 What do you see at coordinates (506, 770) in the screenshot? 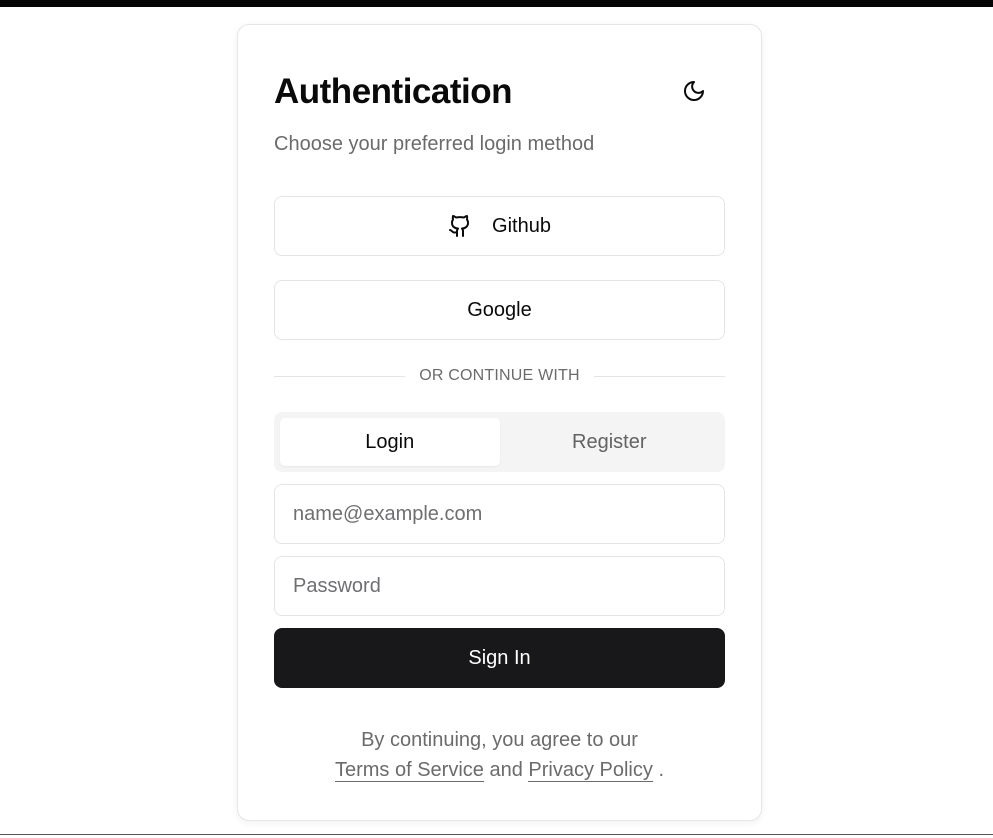
I see `terms-conjunction: and` at bounding box center [506, 770].